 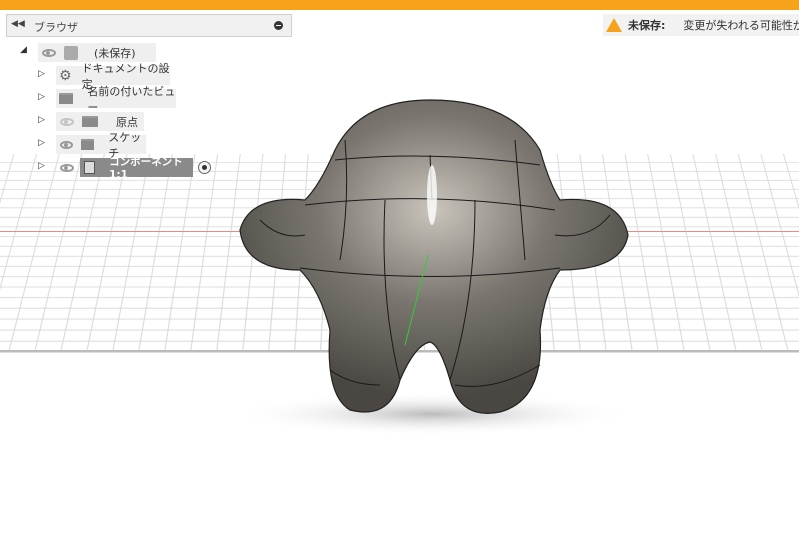 What do you see at coordinates (67, 121) in the screenshot?
I see `eye-hidden-icon` at bounding box center [67, 121].